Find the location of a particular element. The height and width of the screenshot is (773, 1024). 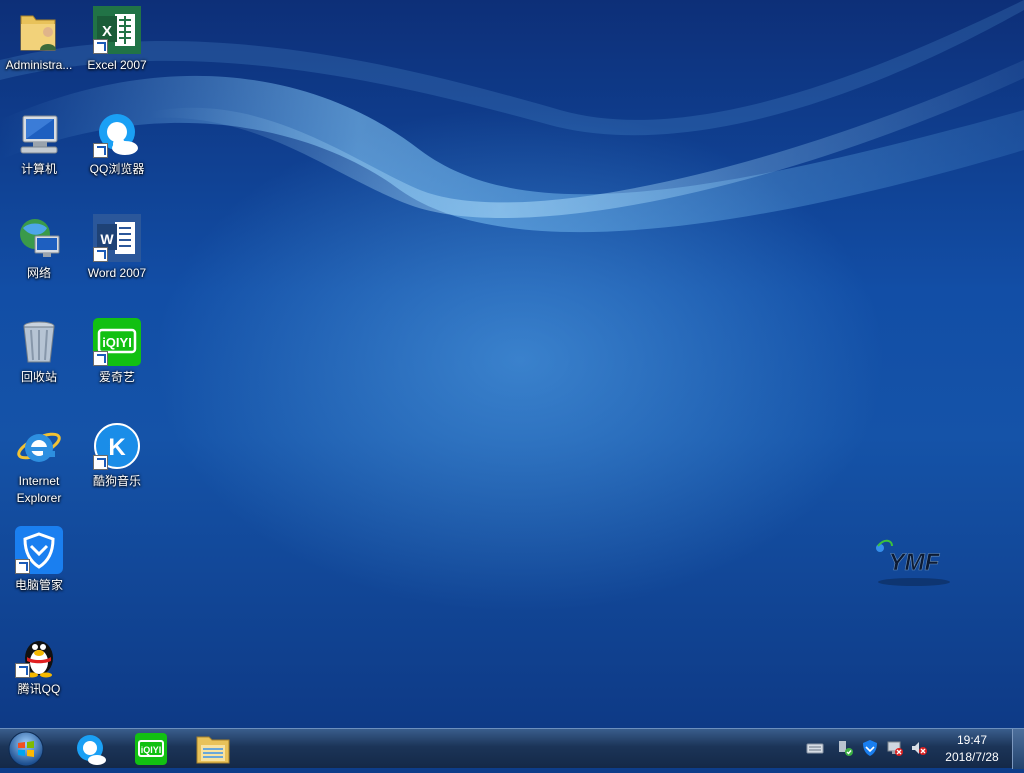

desktop-icon-qq-browser: QQ浏览器 is located at coordinates (117, 154).